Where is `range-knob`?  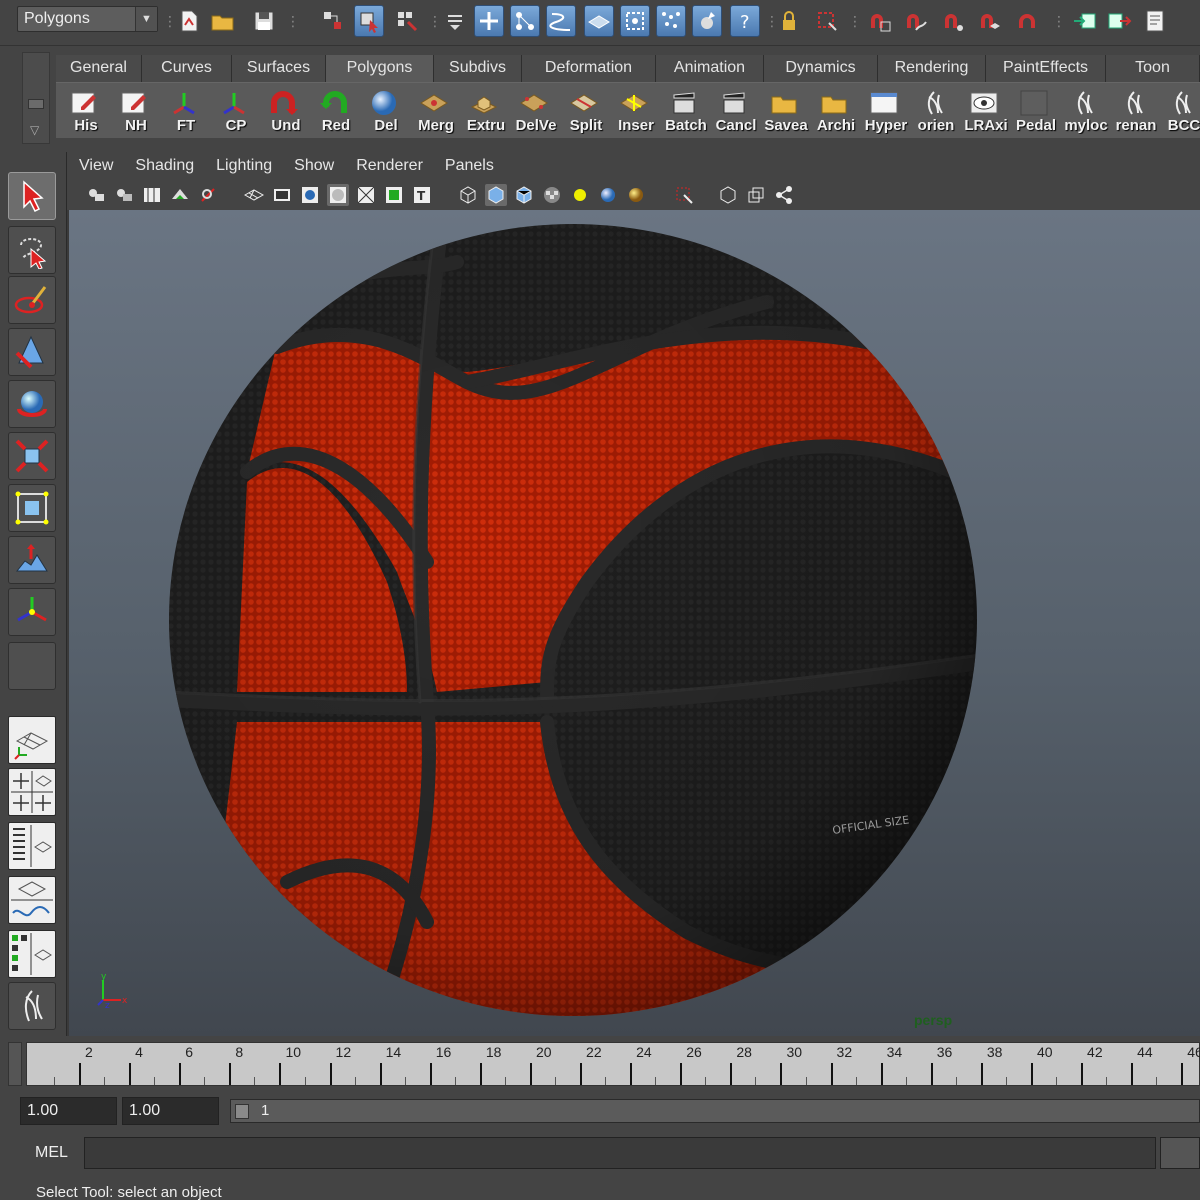
range-knob is located at coordinates (242, 1111).